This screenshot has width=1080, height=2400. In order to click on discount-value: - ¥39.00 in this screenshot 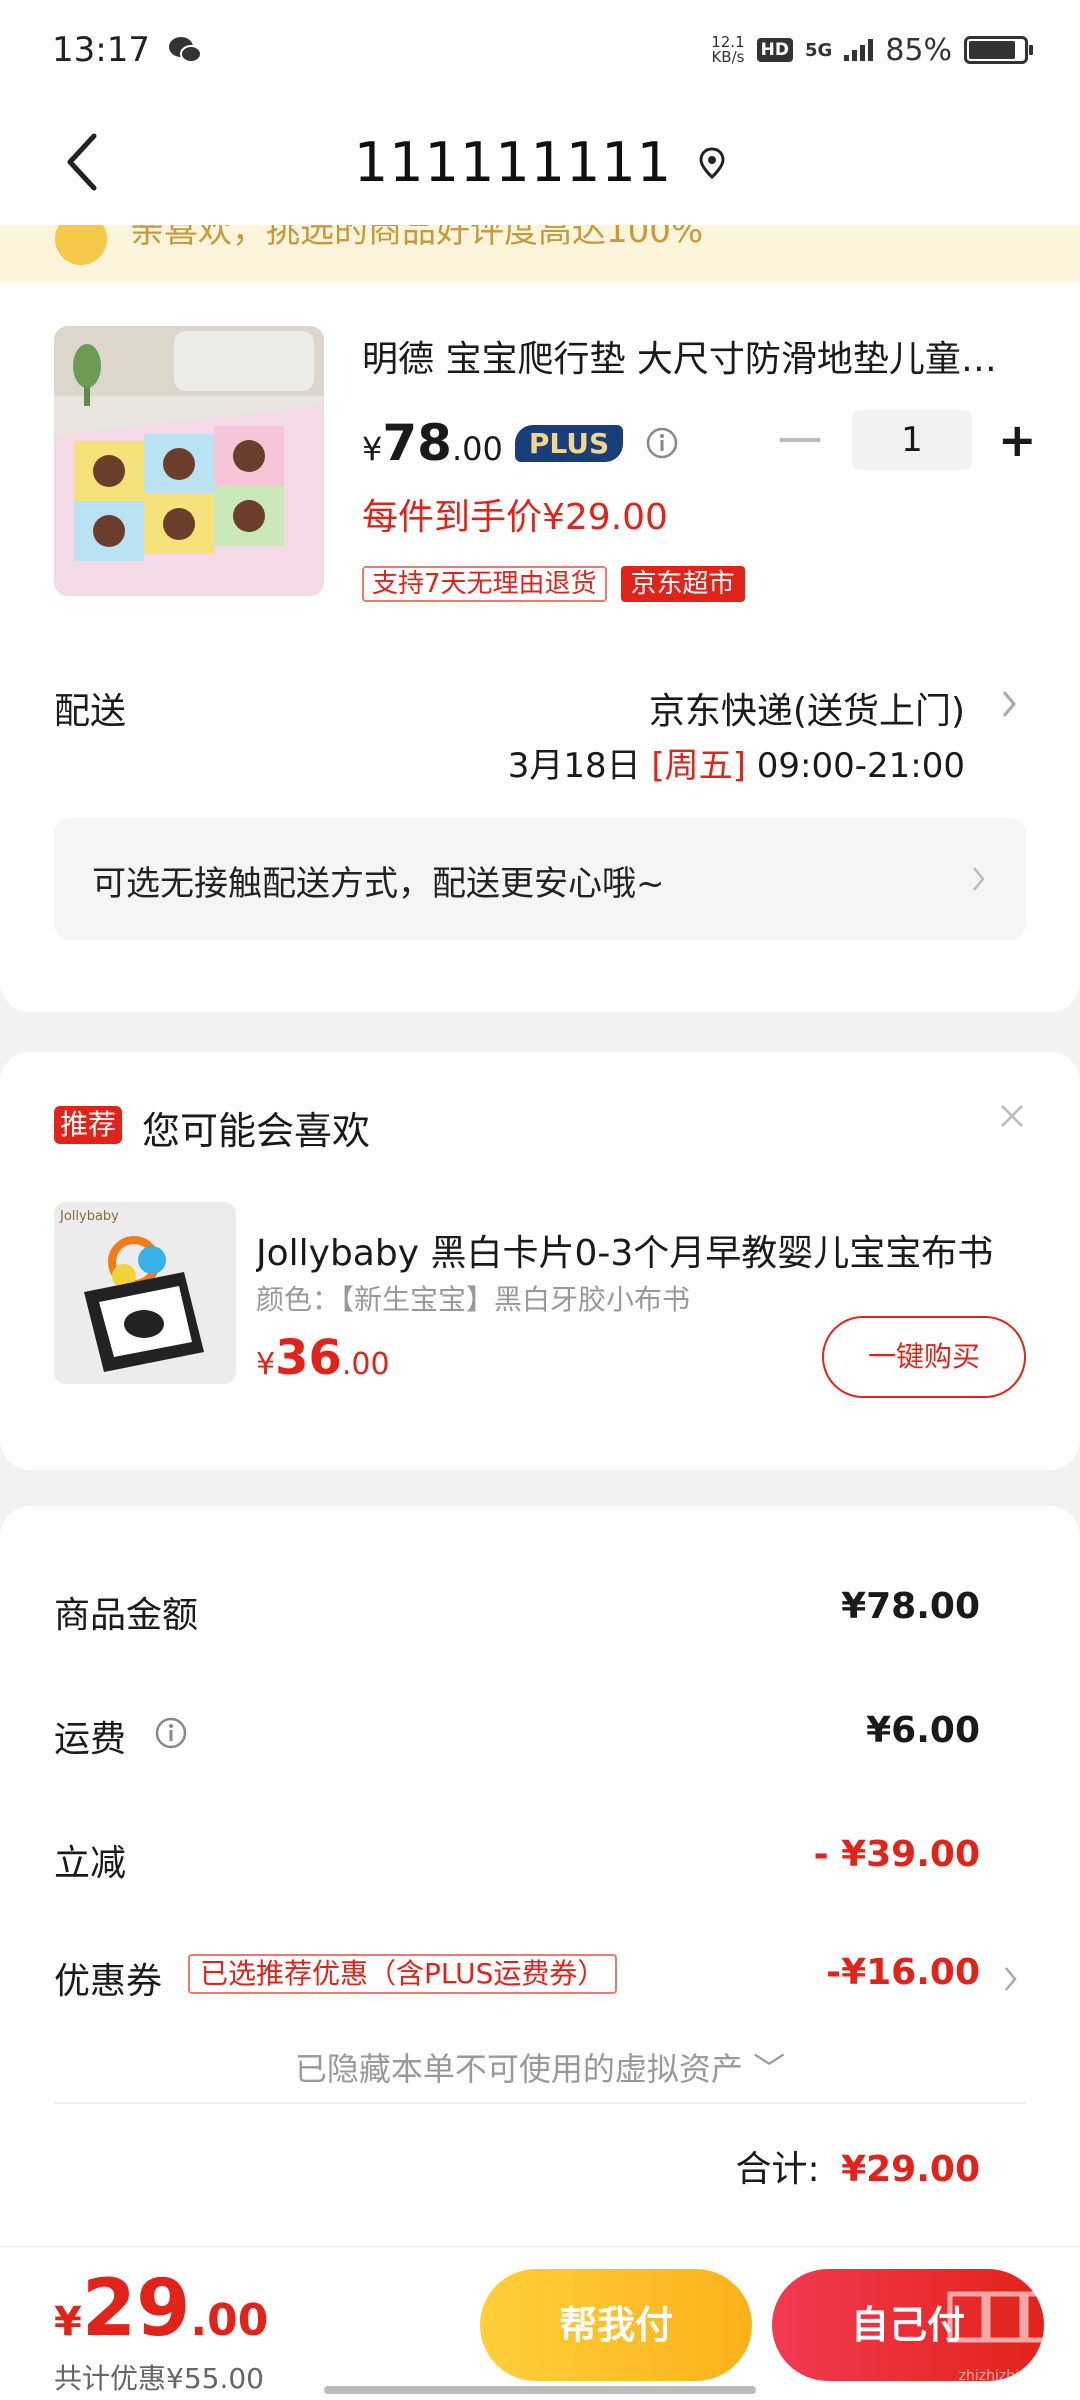, I will do `click(896, 1854)`.